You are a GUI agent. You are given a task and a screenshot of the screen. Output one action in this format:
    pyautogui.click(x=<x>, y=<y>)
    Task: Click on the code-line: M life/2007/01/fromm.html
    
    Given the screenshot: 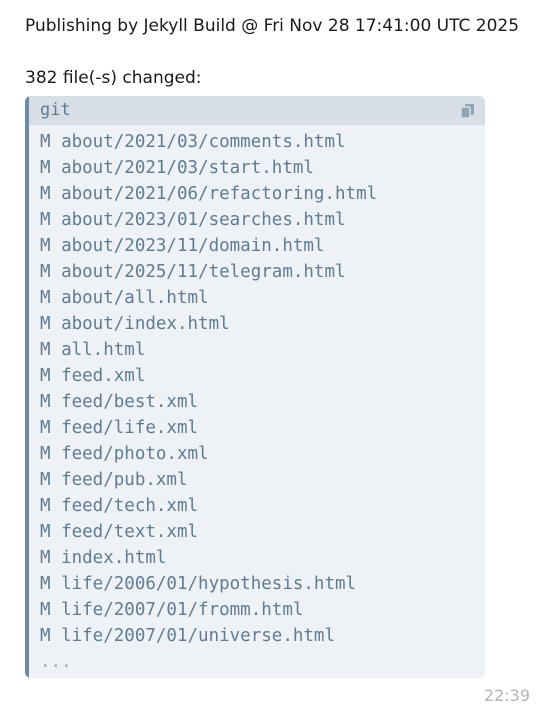 What is the action you would take?
    pyautogui.click(x=172, y=610)
    